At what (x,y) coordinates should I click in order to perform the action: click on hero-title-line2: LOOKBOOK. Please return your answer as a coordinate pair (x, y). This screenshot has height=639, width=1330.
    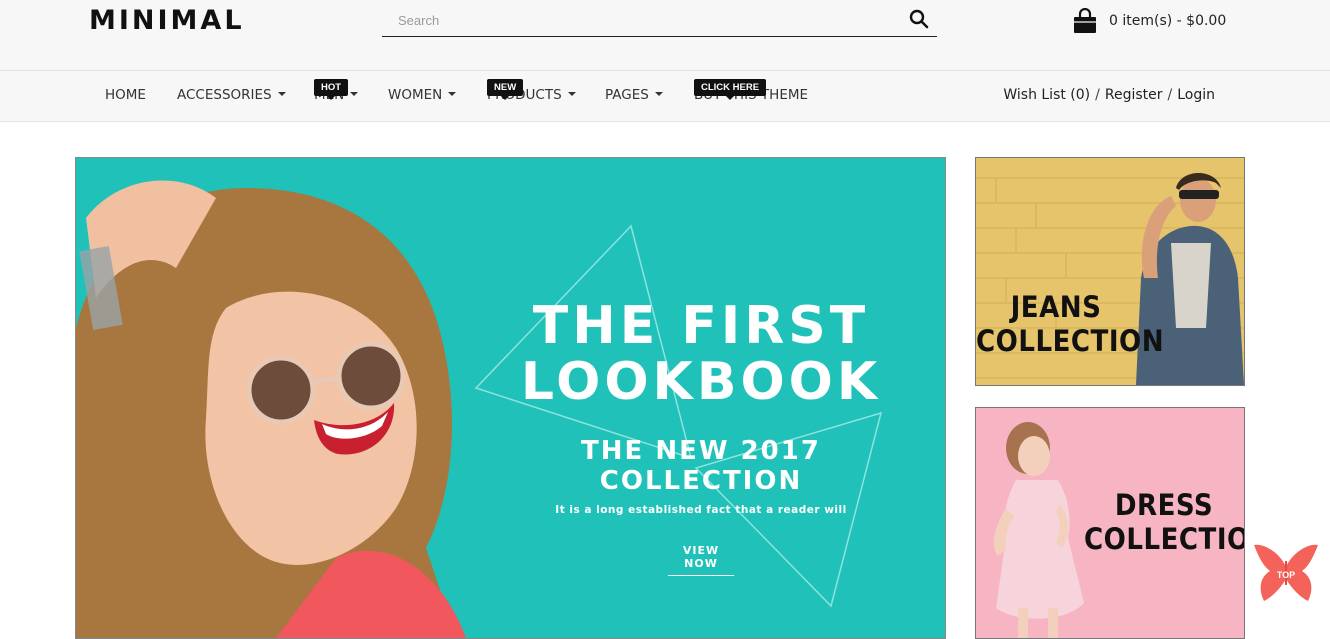
    Looking at the image, I should click on (701, 382).